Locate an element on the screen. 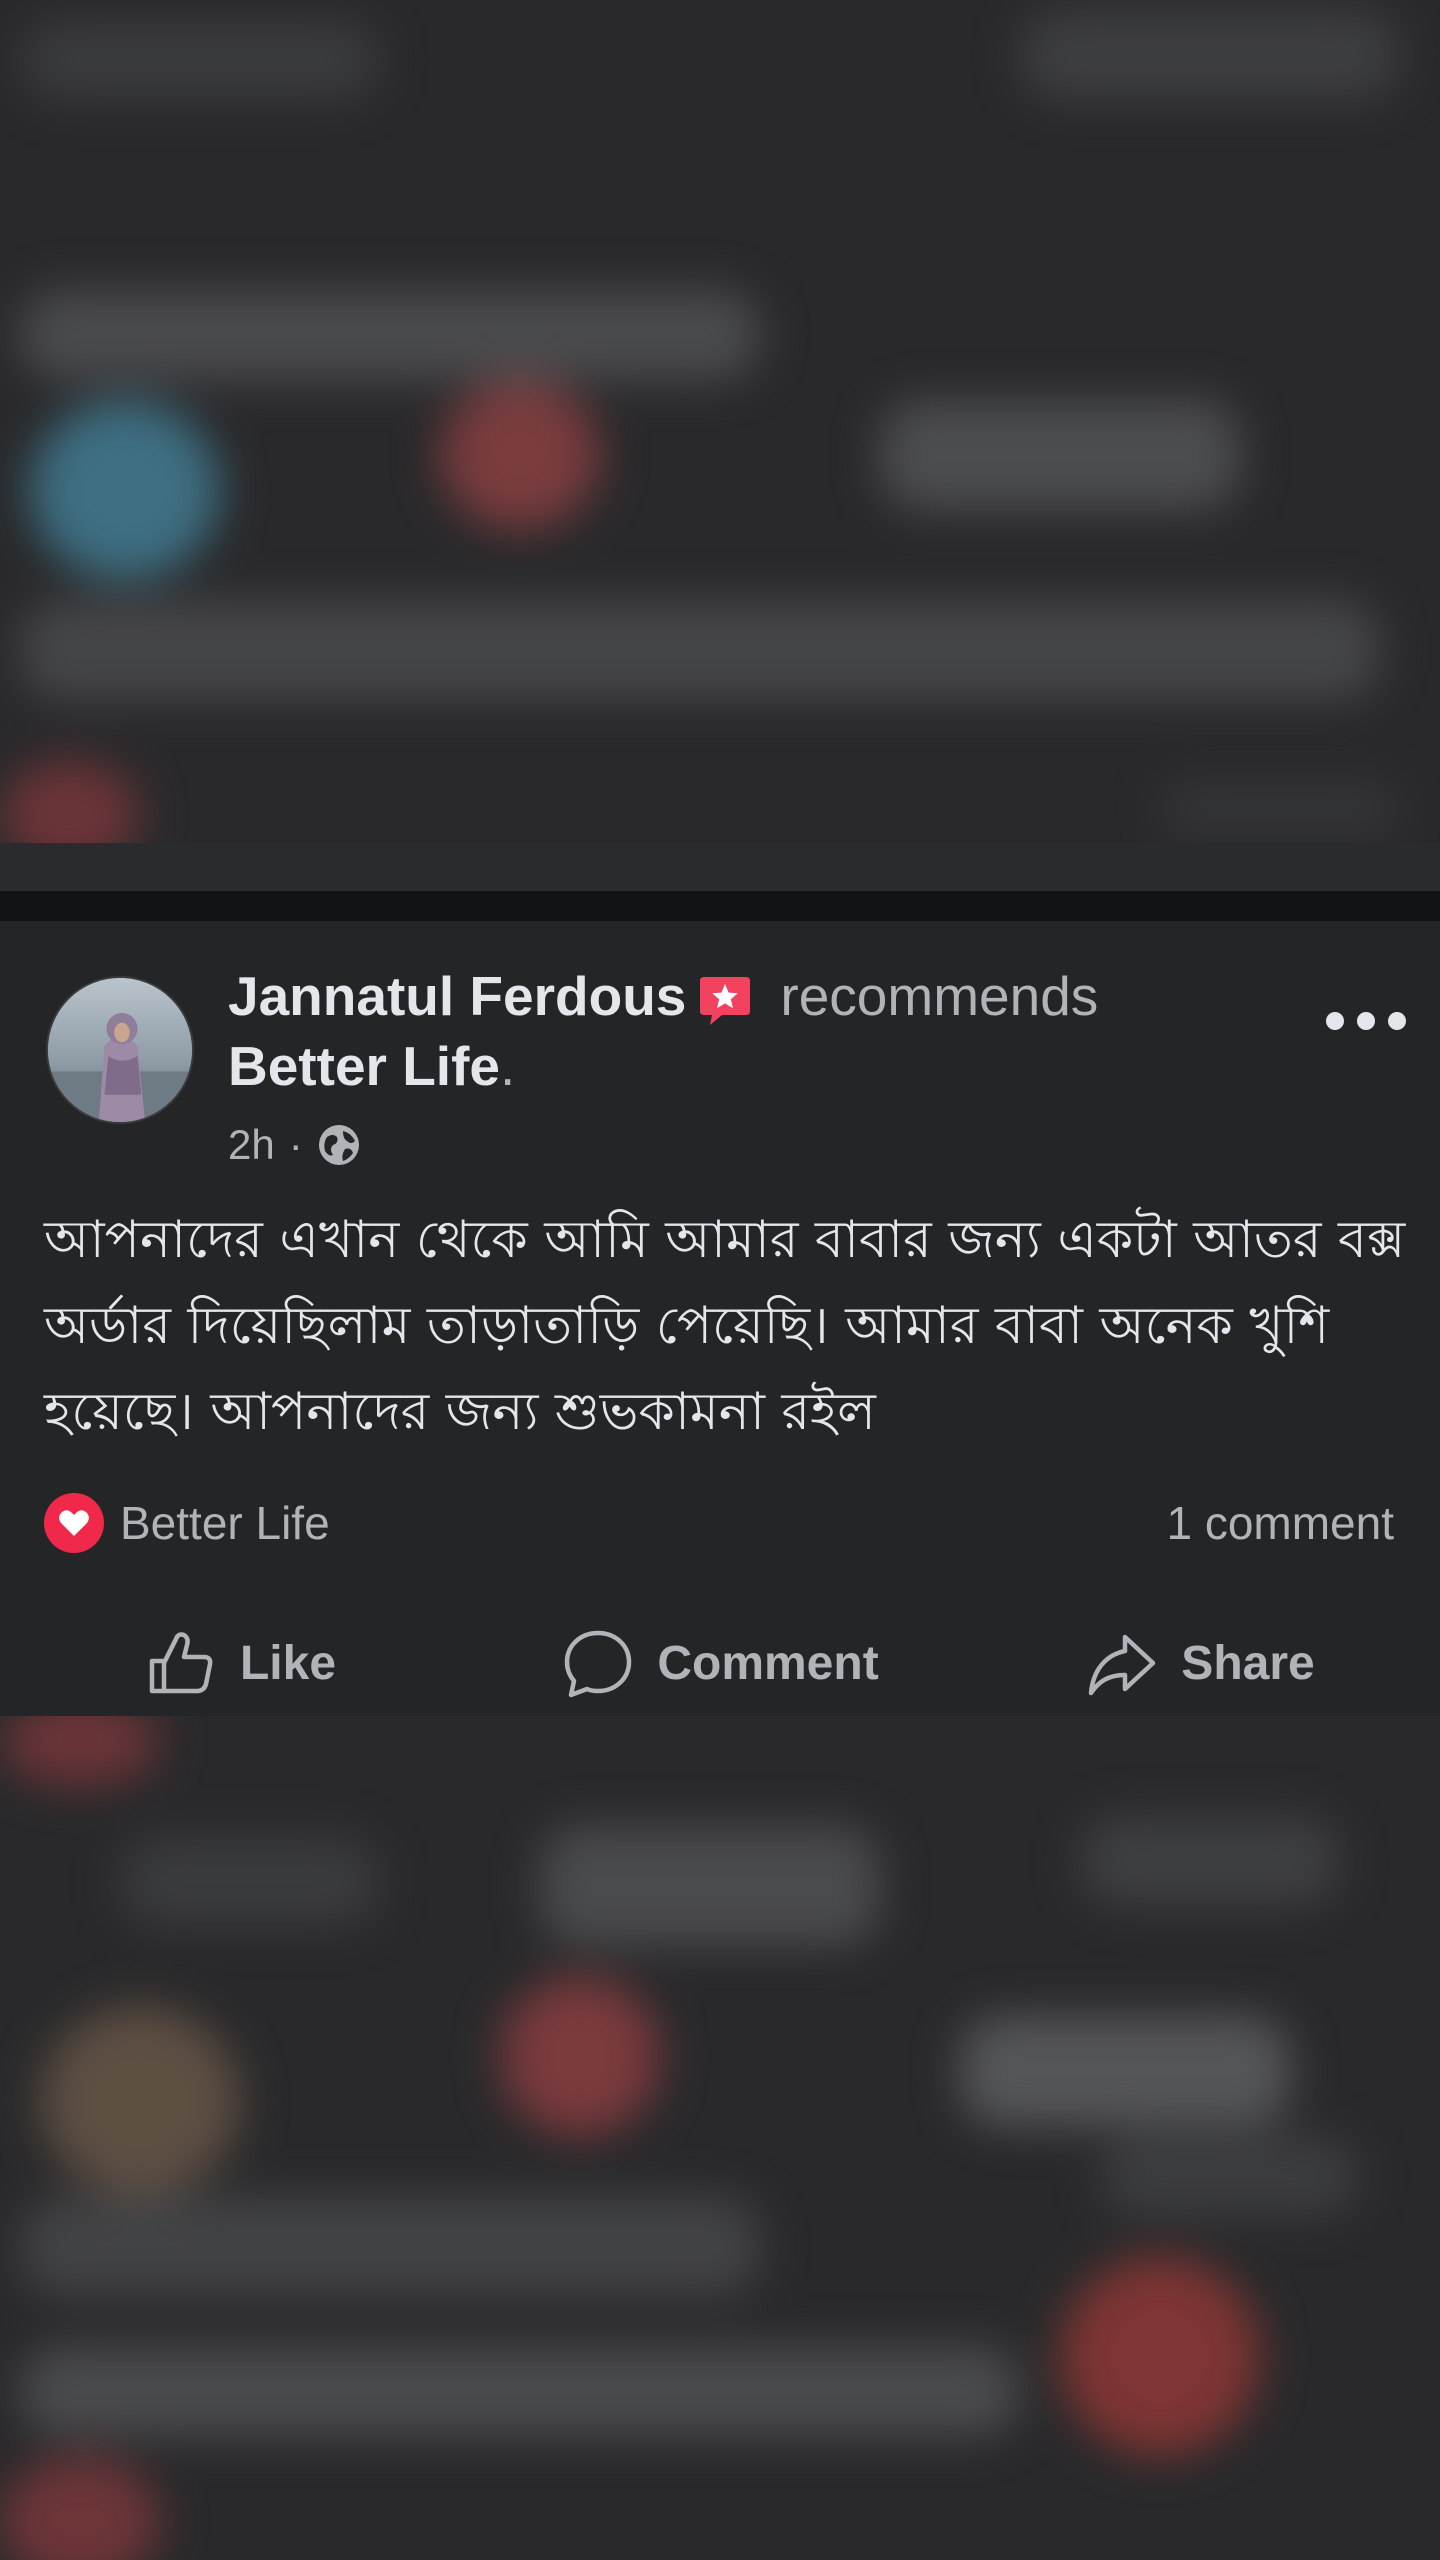 The width and height of the screenshot is (1440, 2560). heart-icon is located at coordinates (74, 1523).